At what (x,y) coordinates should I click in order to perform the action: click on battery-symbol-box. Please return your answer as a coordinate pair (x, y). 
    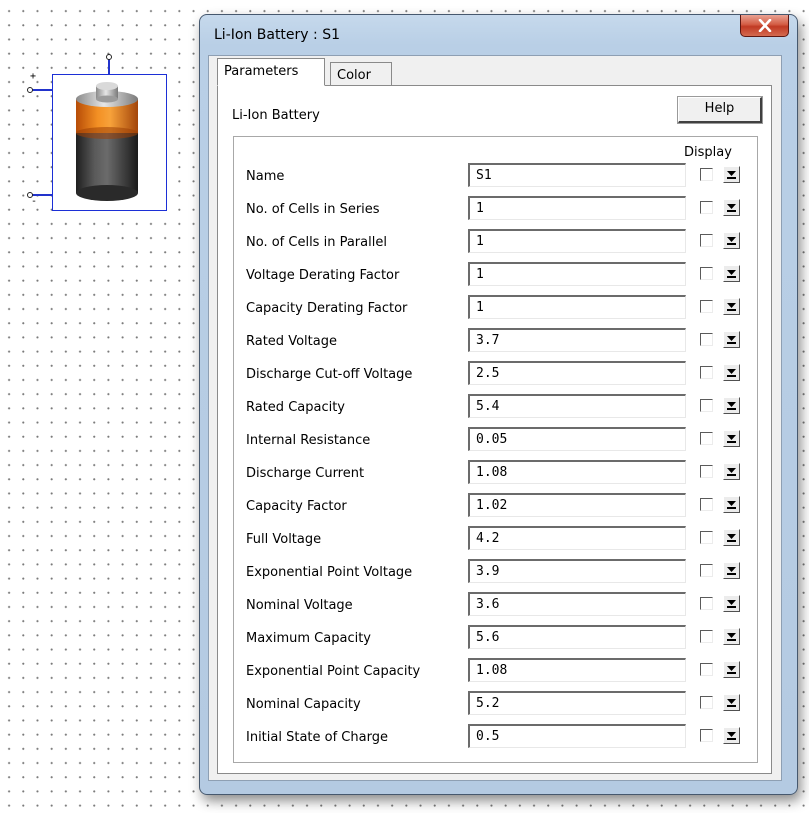
    Looking at the image, I should click on (109, 142).